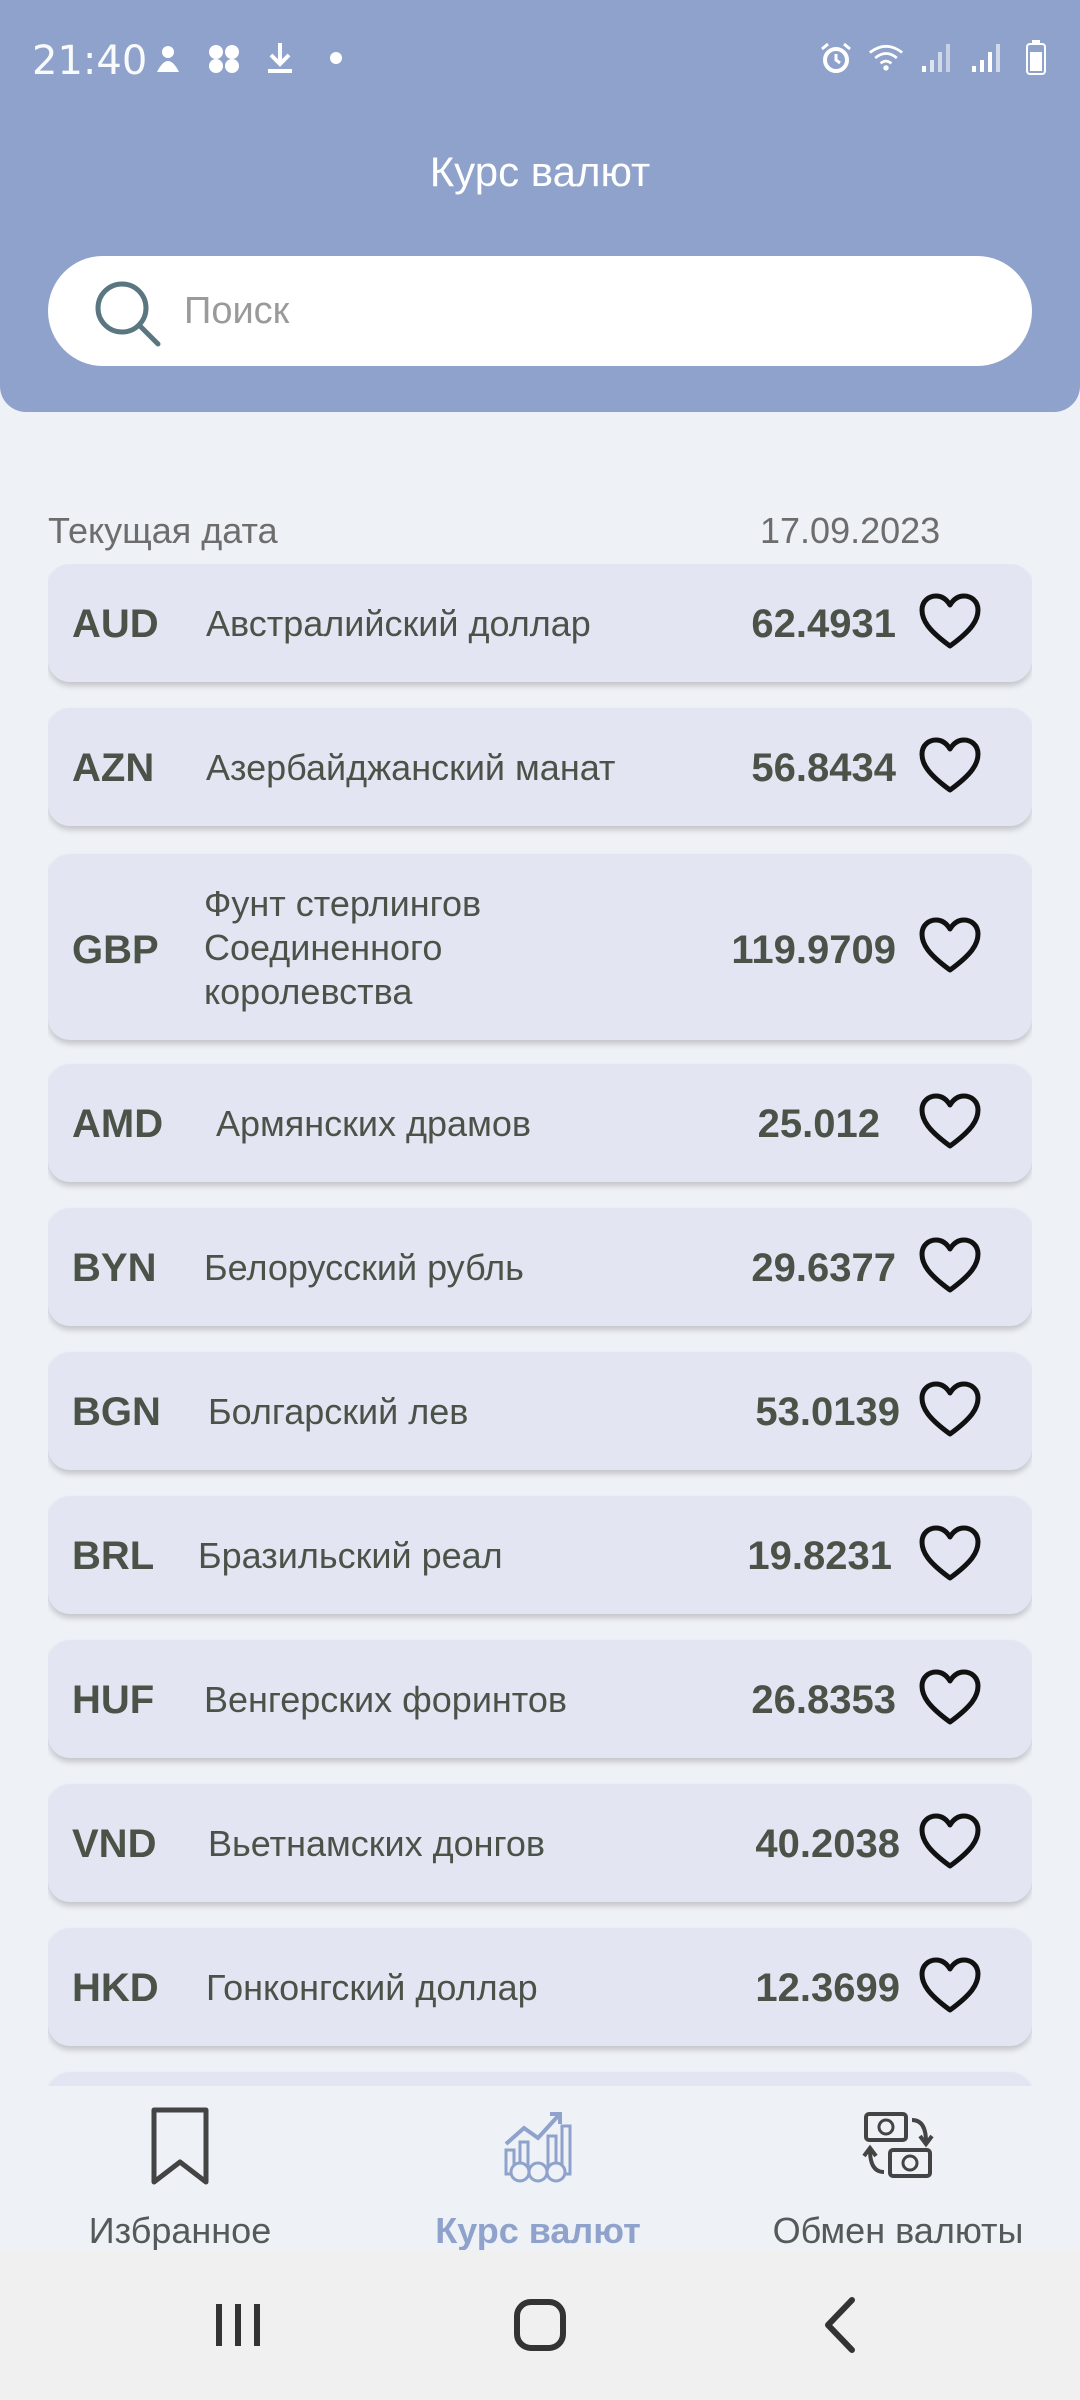  Describe the element at coordinates (540, 2079) in the screenshot. I see `currency-row-partial` at that location.